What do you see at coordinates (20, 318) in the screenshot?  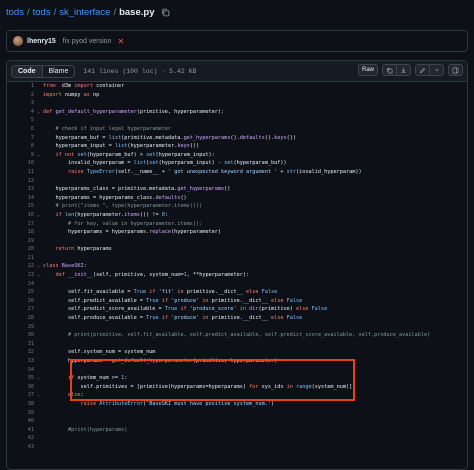 I see `line-number: 28` at bounding box center [20, 318].